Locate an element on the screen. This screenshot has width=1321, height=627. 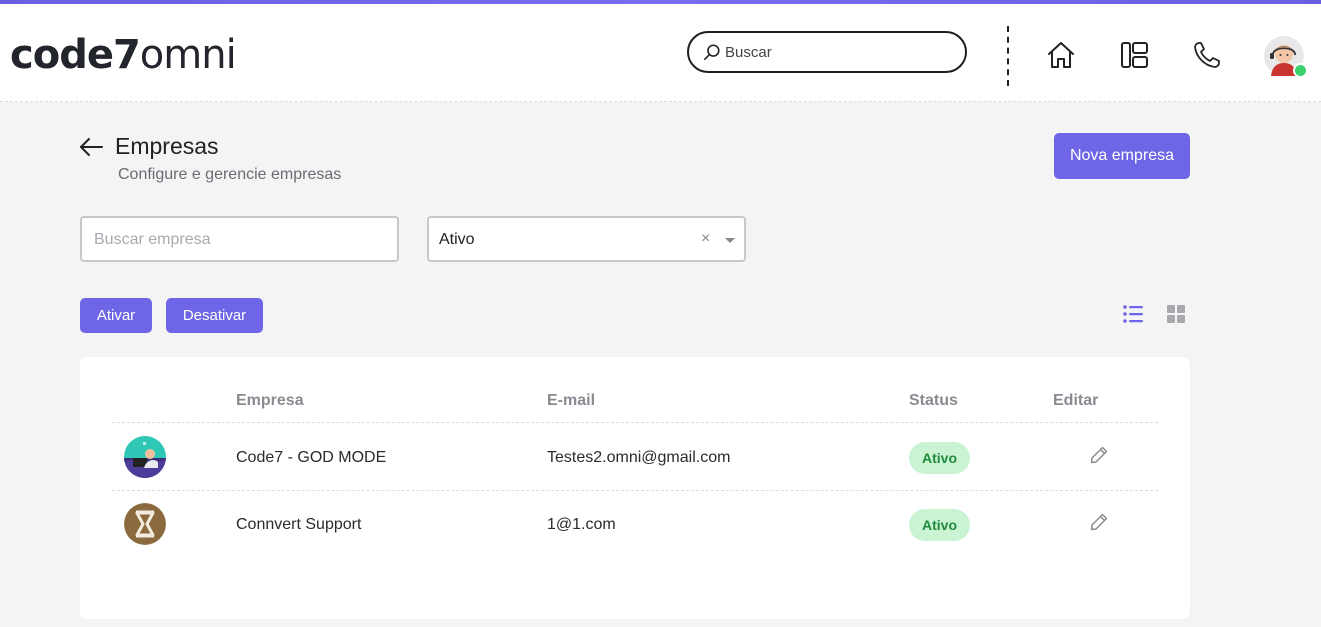
page-subtitle: Configure e gerencie empresas is located at coordinates (230, 174).